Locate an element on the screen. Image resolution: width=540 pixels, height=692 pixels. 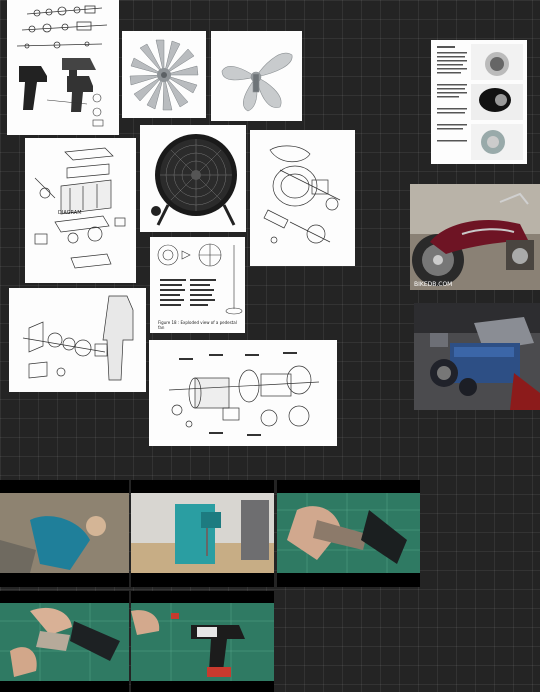
v8-engine-photo is located at coordinates (477, 356).